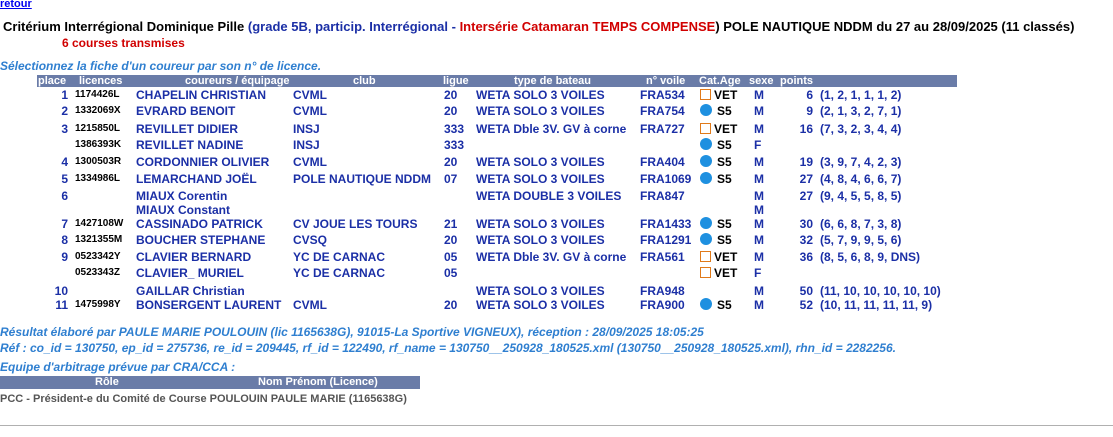  Describe the element at coordinates (362, 179) in the screenshot. I see `club-cell: POLE NAUTIQUE NDDM` at that location.